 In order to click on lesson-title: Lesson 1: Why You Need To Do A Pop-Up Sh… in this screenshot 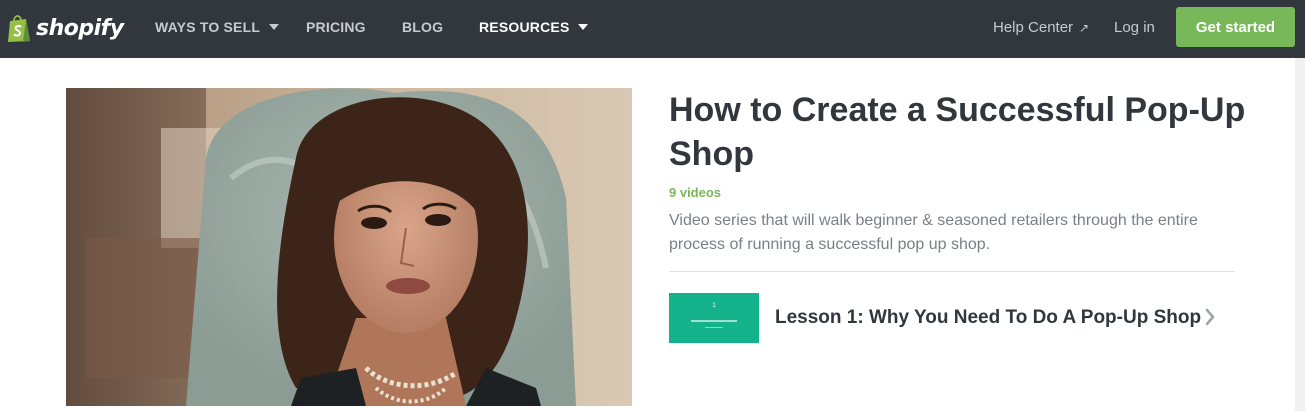, I will do `click(988, 317)`.